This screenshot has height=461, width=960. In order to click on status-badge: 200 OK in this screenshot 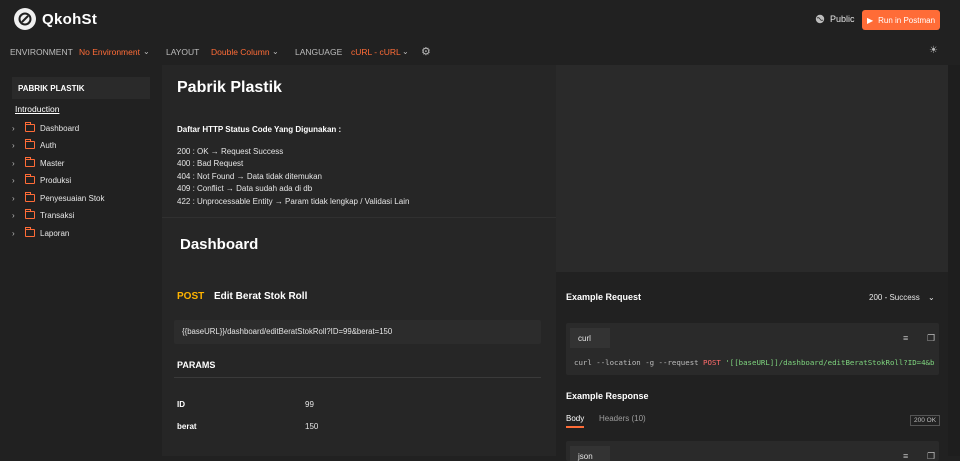, I will do `click(925, 420)`.